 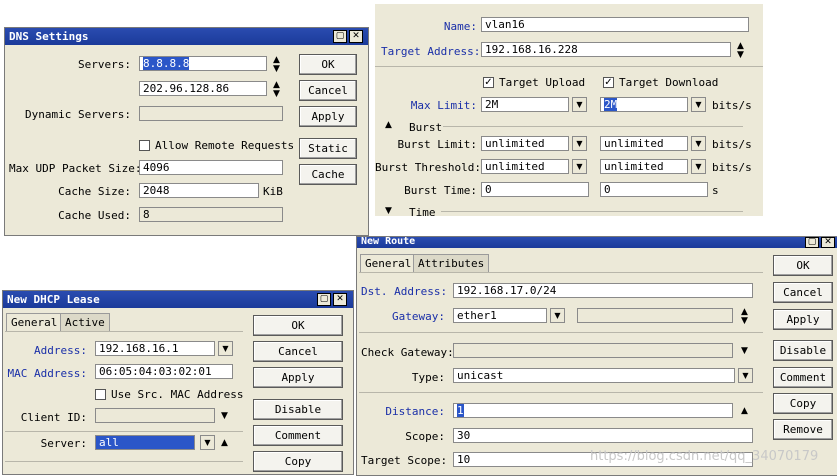 I want to click on target-download-checkbox: ✓, so click(x=608, y=82).